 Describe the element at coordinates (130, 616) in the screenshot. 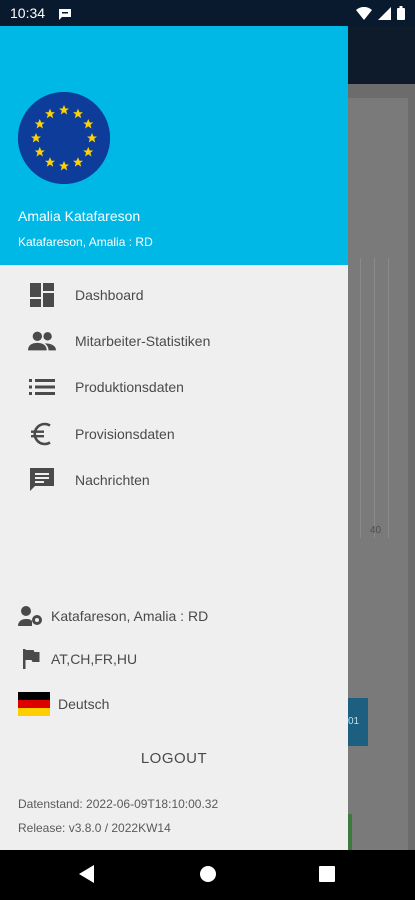

I see `user-settings-label: Katafareson, Amalia : RD` at that location.